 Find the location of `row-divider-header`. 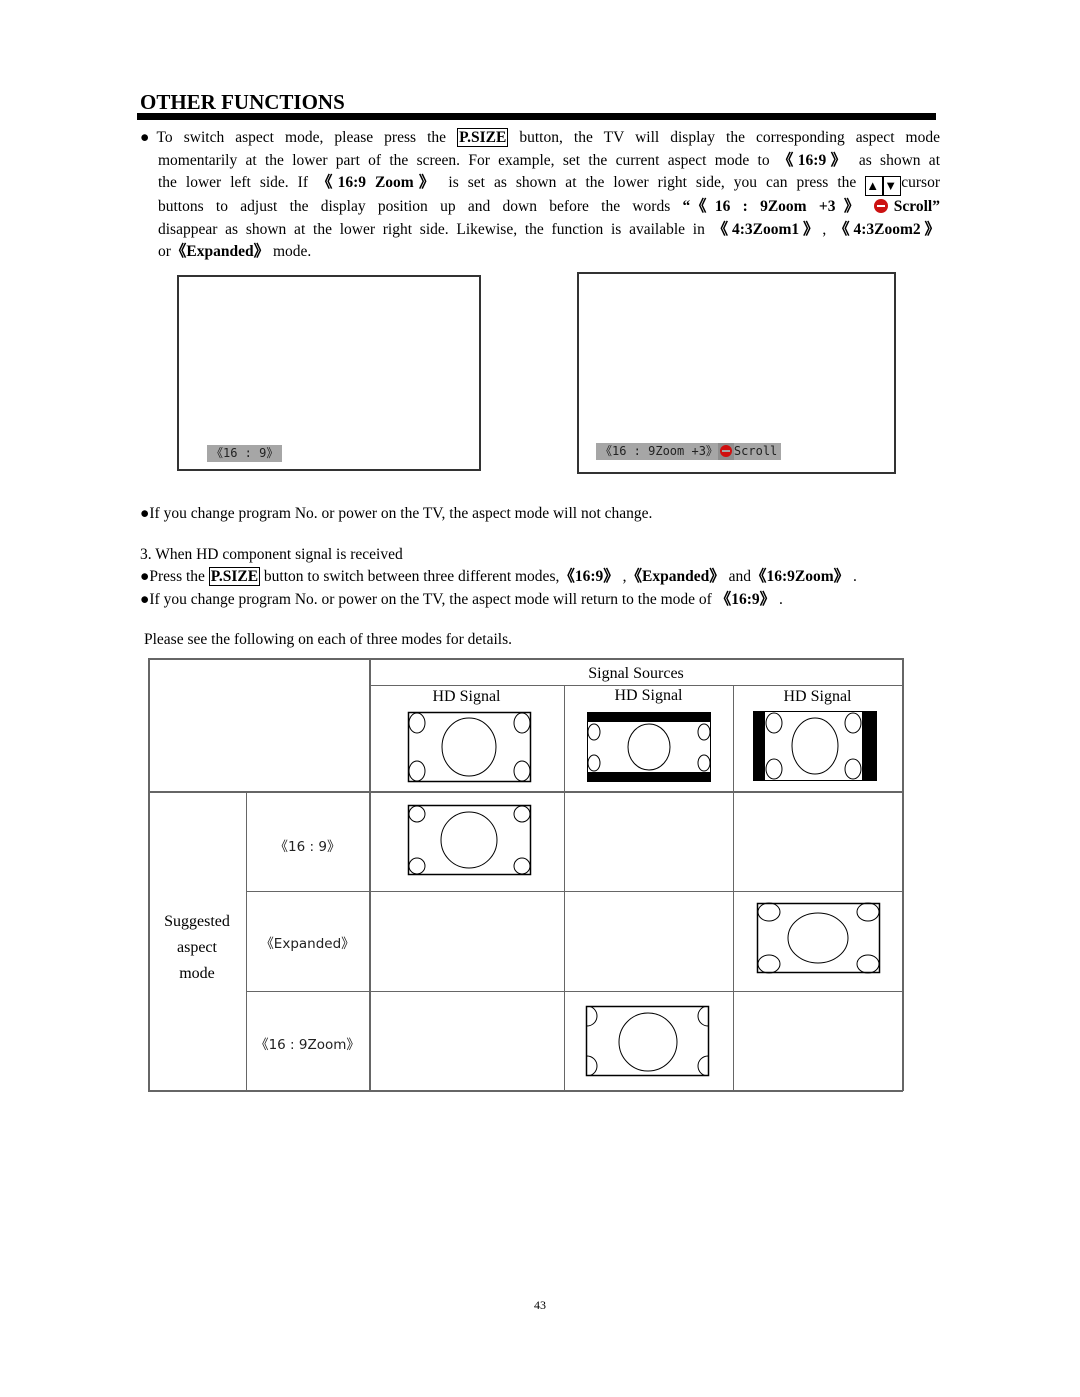

row-divider-header is located at coordinates (525, 792).